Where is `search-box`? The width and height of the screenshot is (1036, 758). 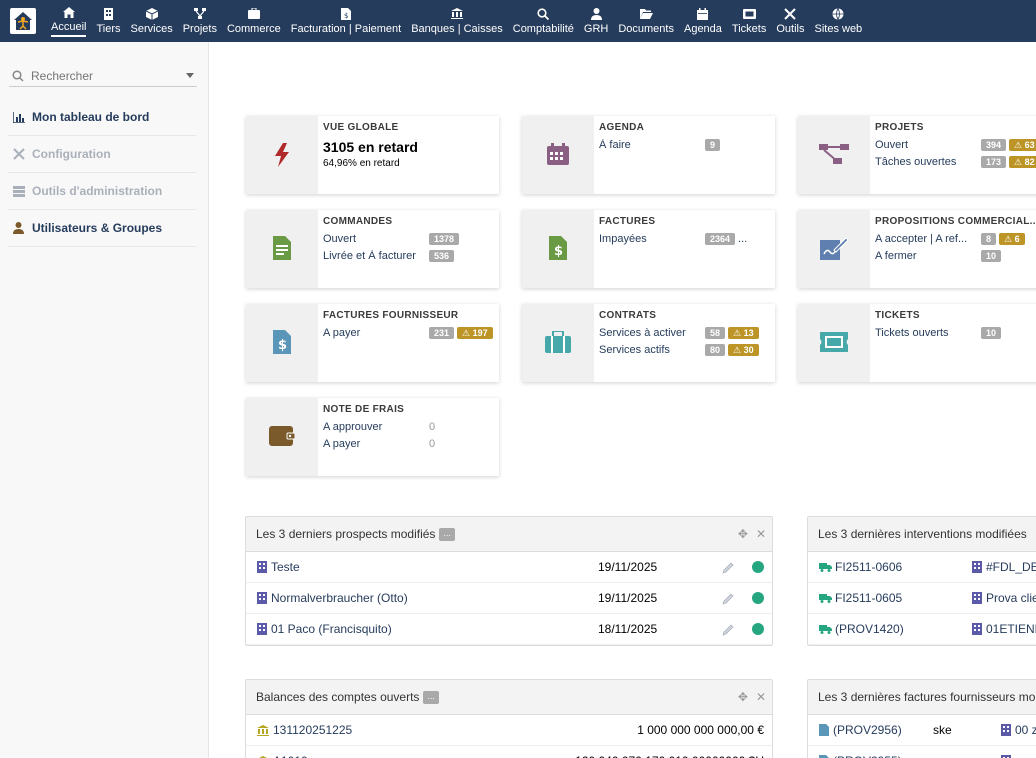 search-box is located at coordinates (103, 76).